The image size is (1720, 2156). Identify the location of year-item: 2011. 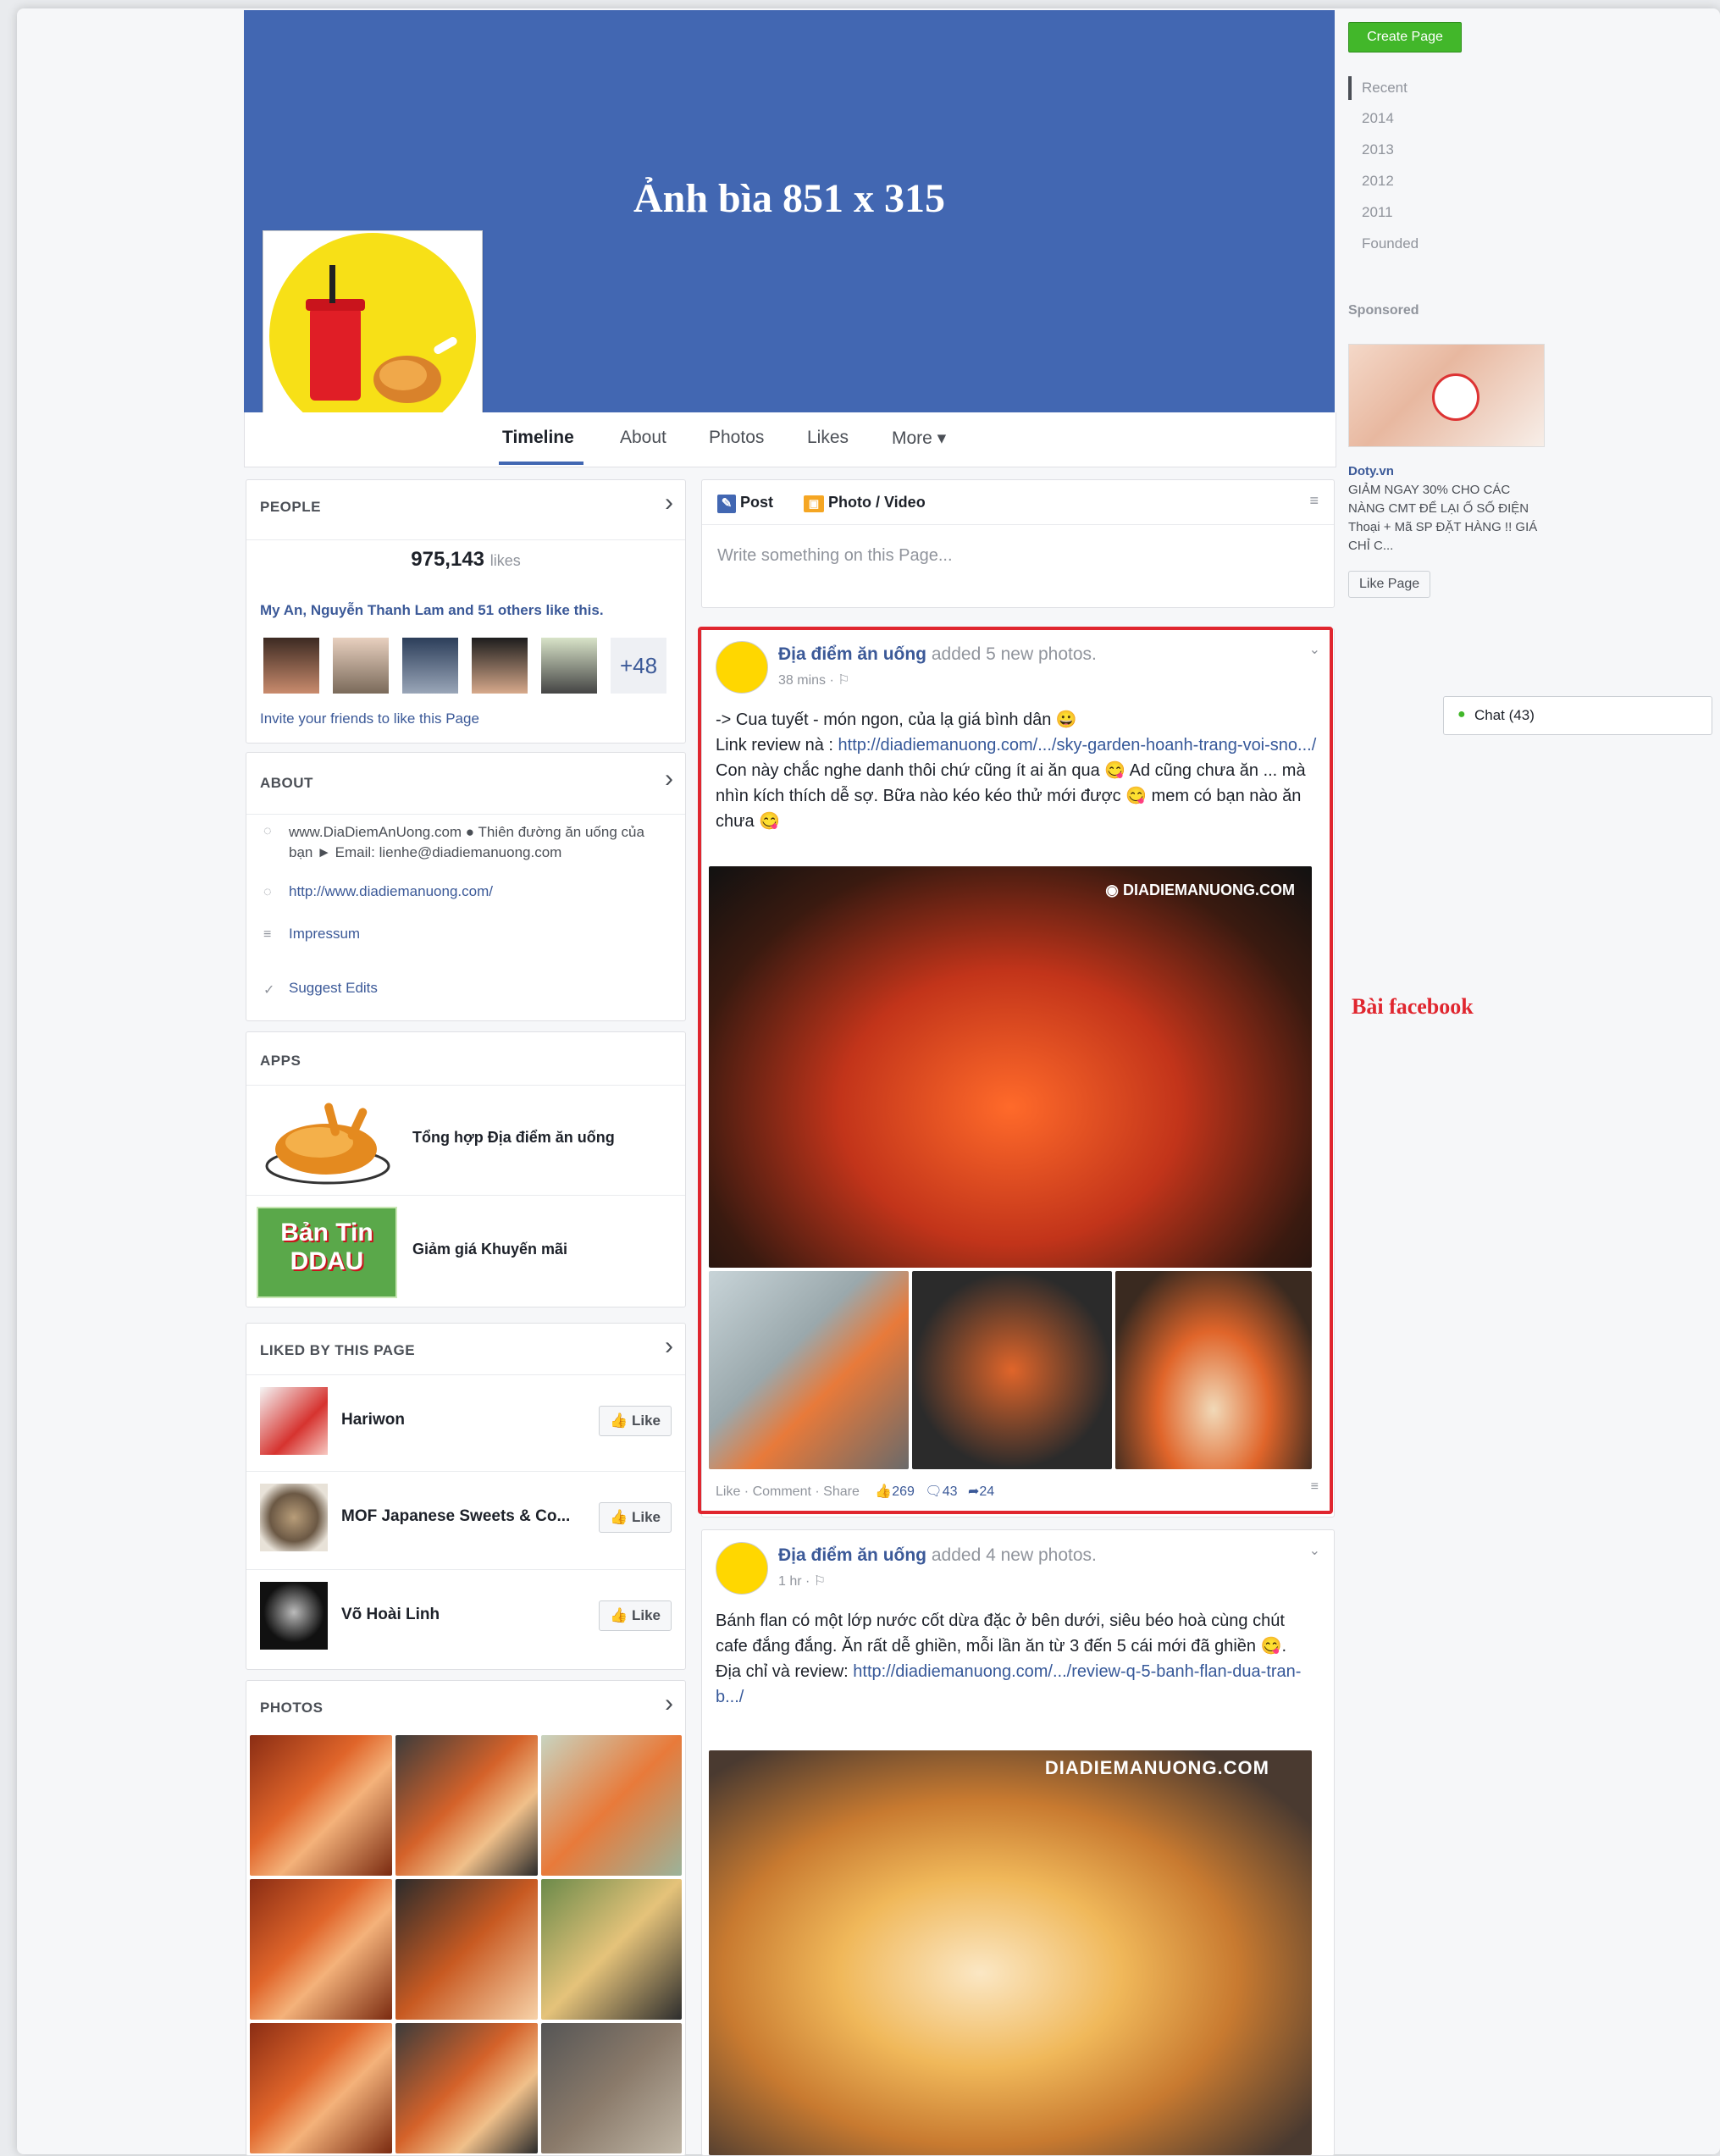
(1377, 212).